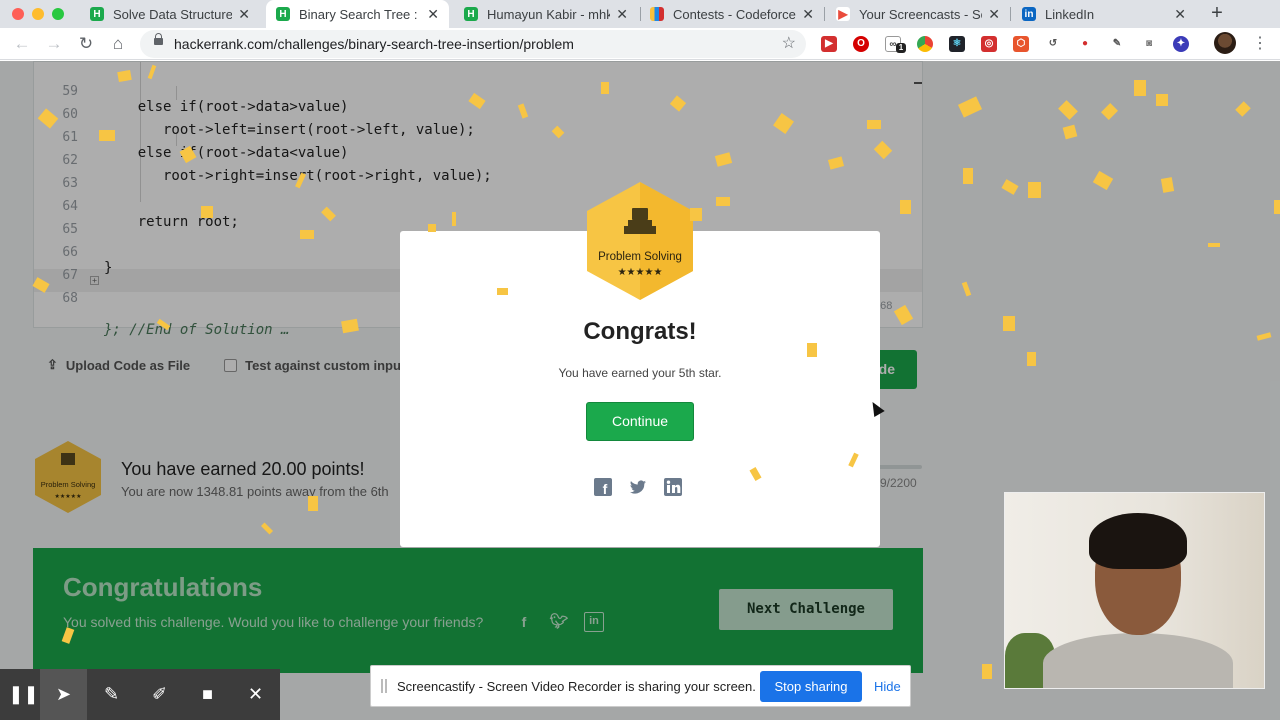 The height and width of the screenshot is (720, 1280). What do you see at coordinates (640, 241) in the screenshot?
I see `problem-solving-badge: Problem Solving ★★★★★` at bounding box center [640, 241].